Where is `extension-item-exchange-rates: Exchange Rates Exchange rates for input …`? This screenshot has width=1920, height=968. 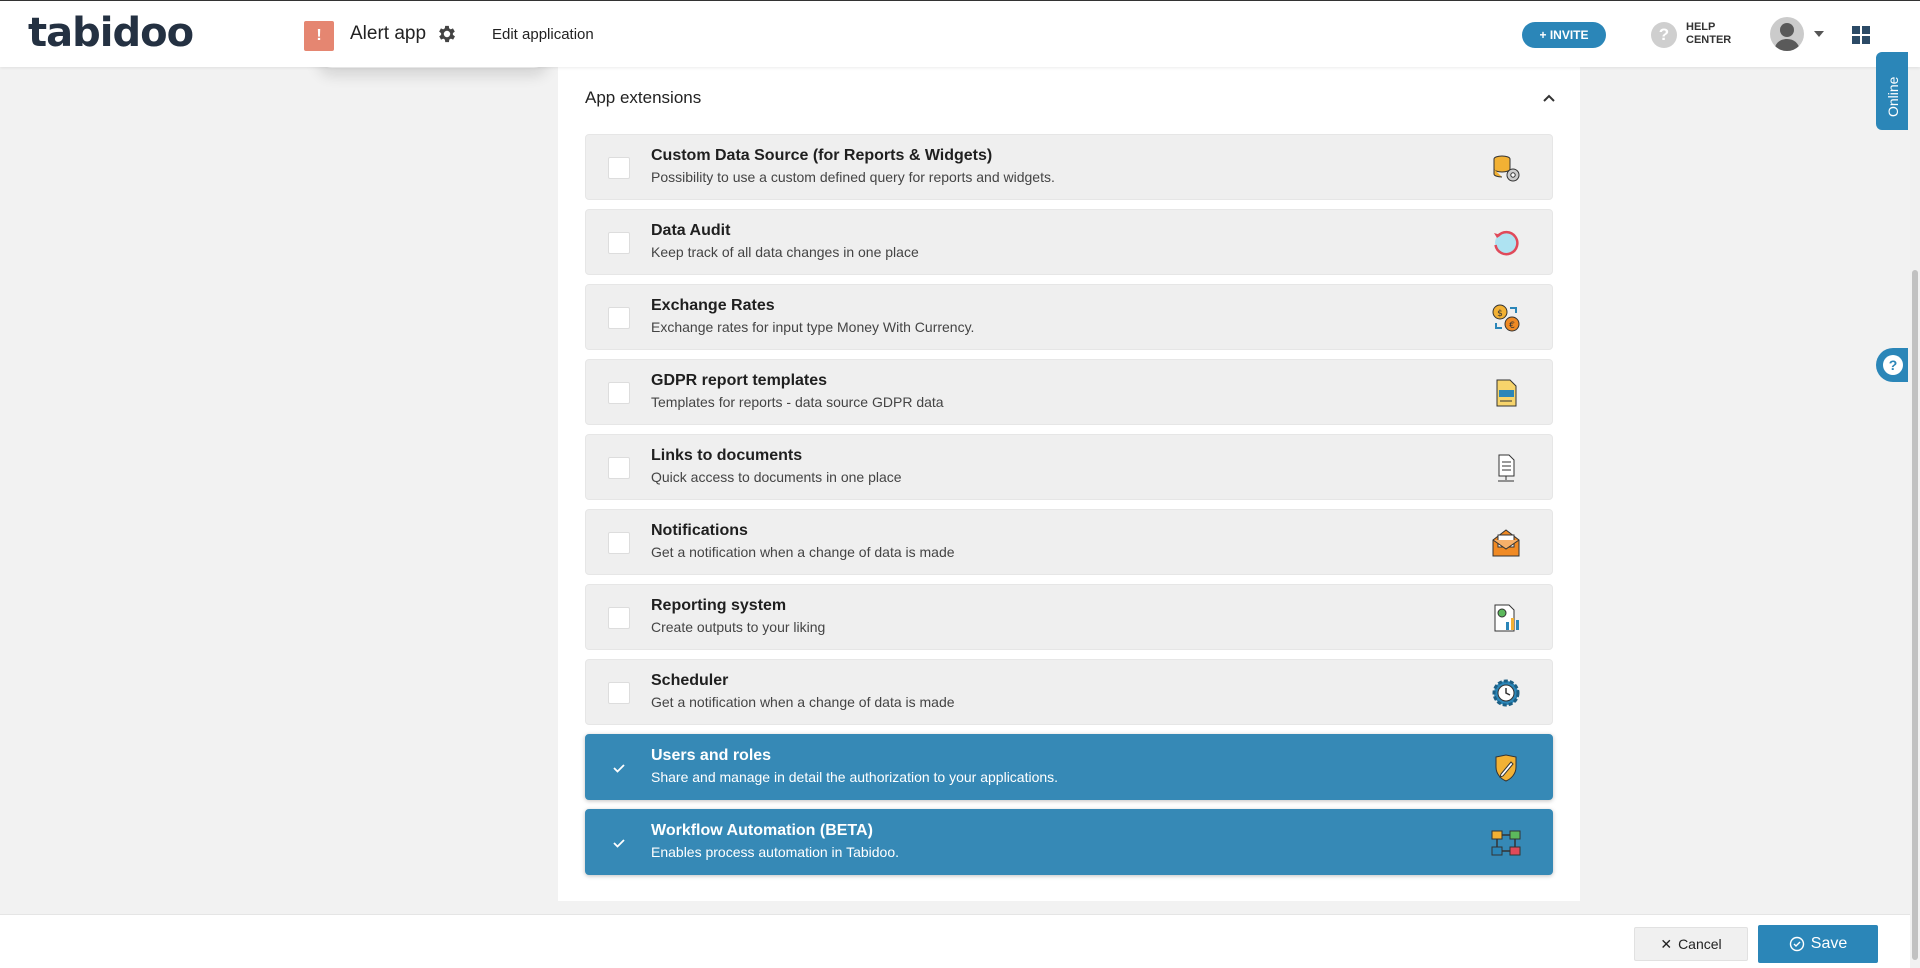
extension-item-exchange-rates: Exchange Rates Exchange rates for input … is located at coordinates (1069, 317).